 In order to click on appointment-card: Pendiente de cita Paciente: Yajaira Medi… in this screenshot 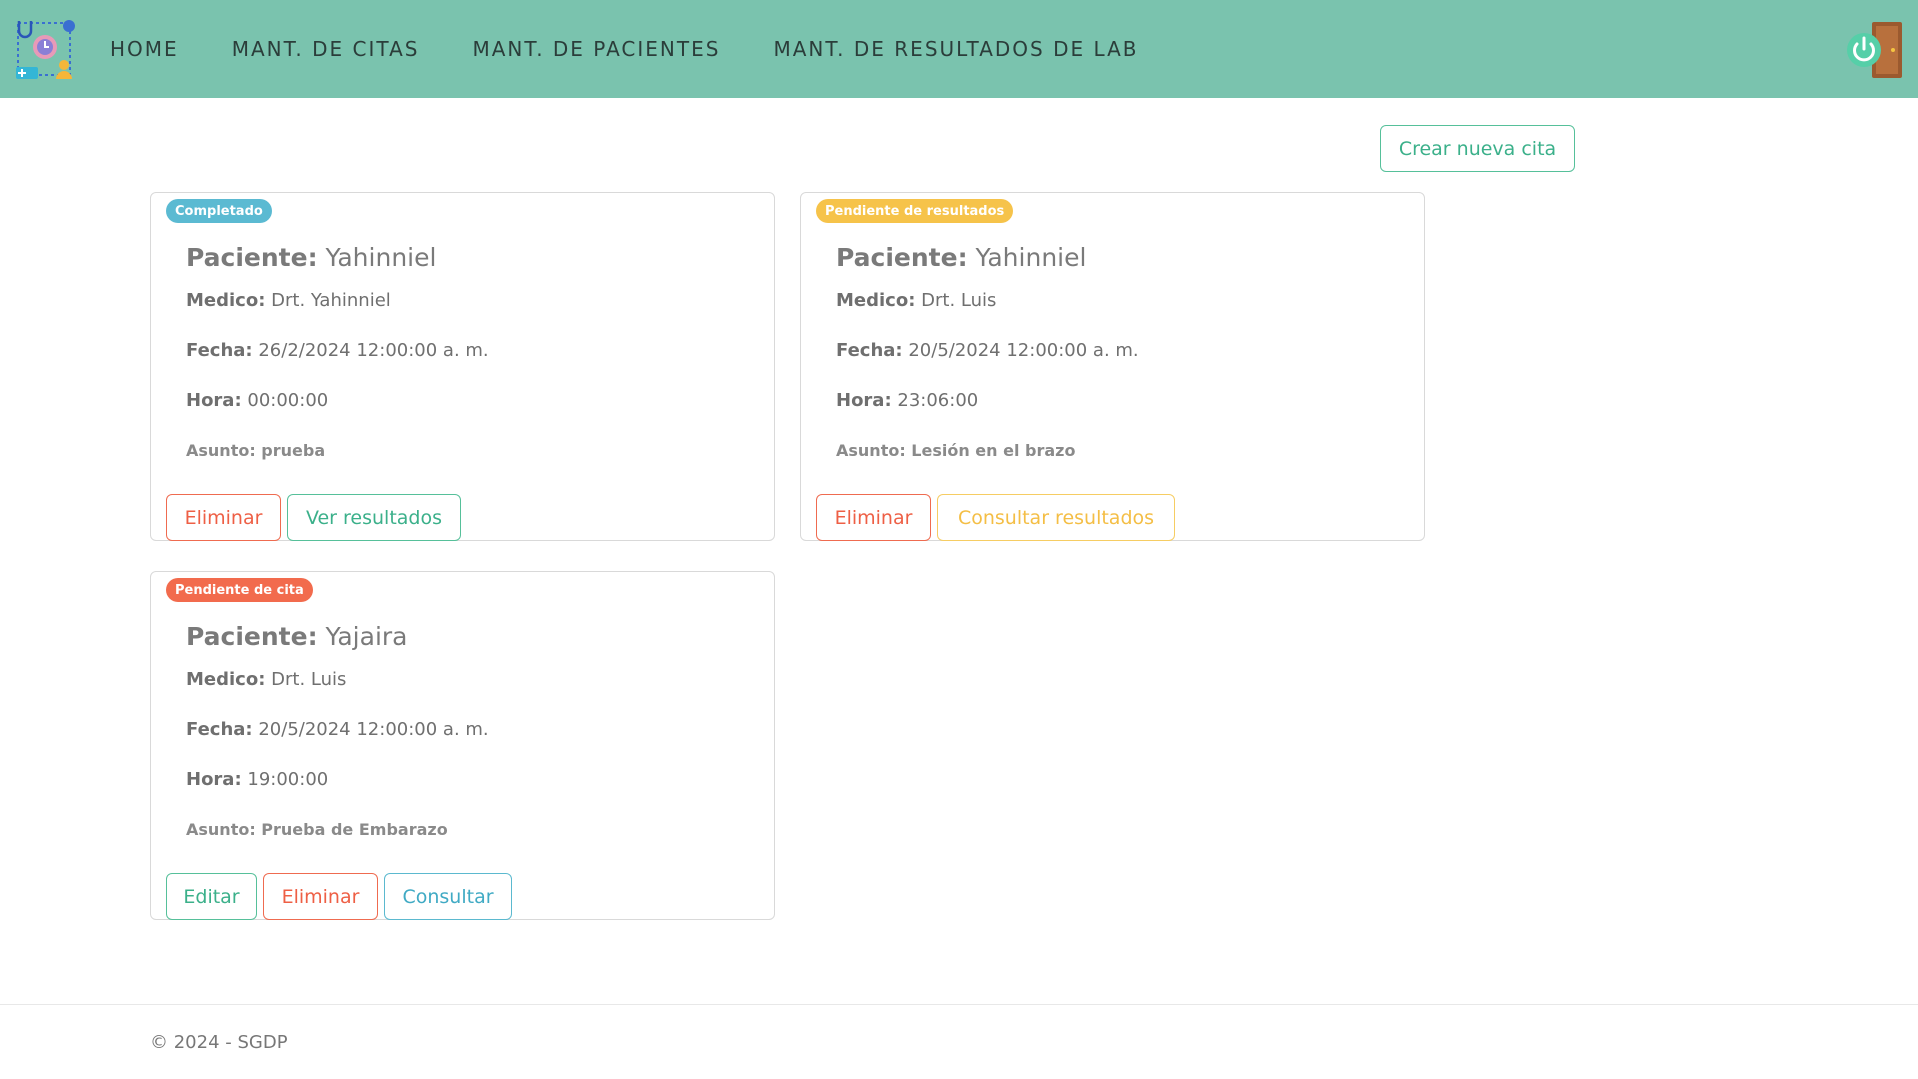, I will do `click(462, 745)`.